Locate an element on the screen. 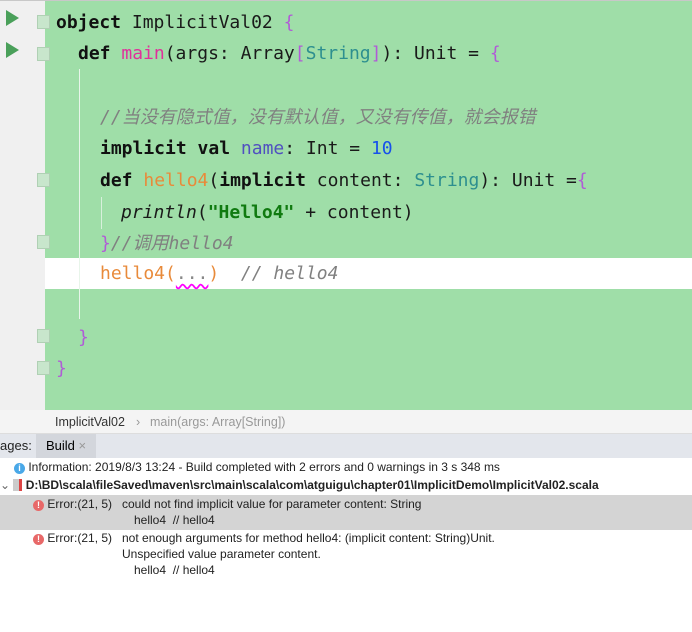 This screenshot has height=632, width=692. scala-file-icon is located at coordinates (18, 485).